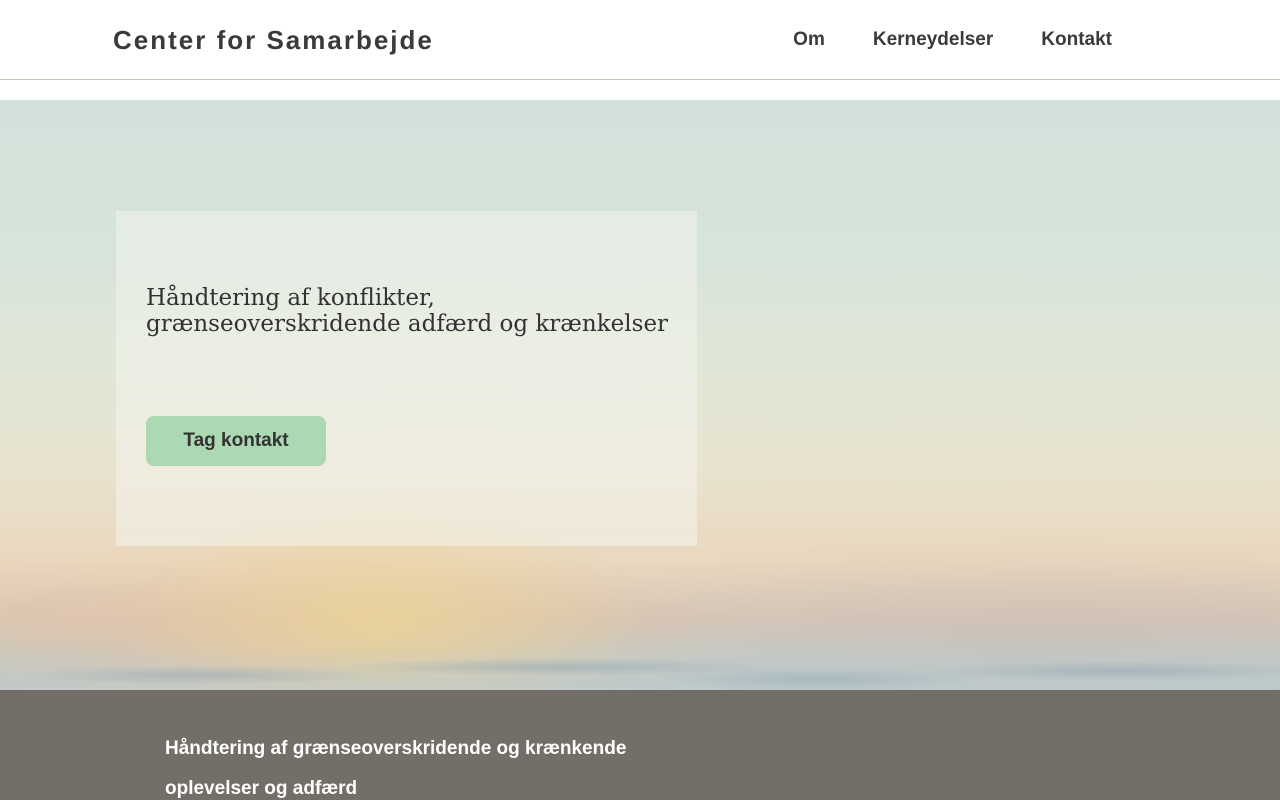 This screenshot has width=1280, height=800. What do you see at coordinates (809, 40) in the screenshot?
I see `nav-item-om: Om` at bounding box center [809, 40].